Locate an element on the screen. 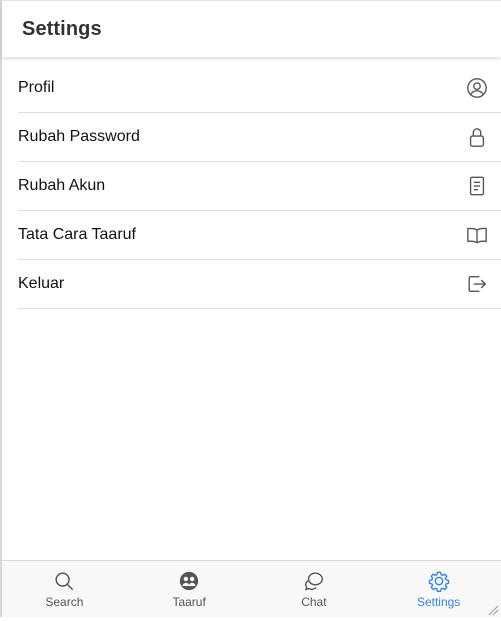  menu-item-label: Rubah Akun is located at coordinates (62, 185).